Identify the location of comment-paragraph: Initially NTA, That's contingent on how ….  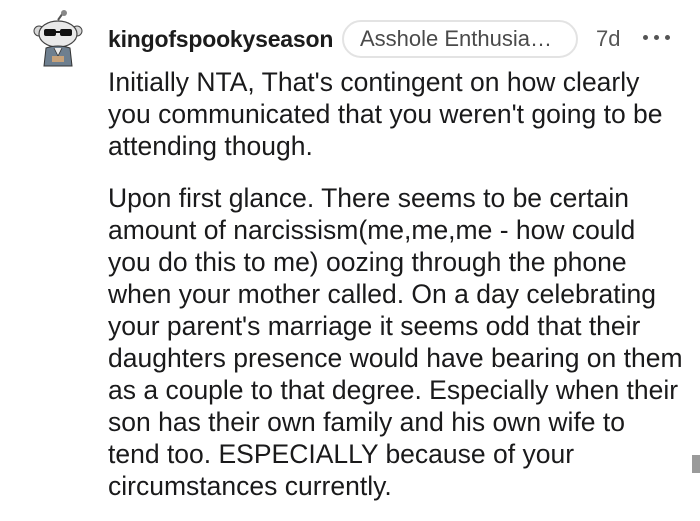
(385, 114).